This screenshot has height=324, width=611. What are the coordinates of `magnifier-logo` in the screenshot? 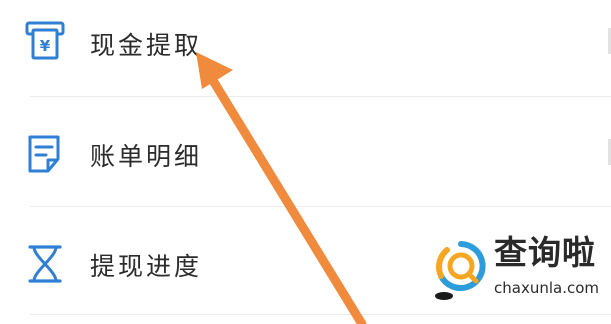 It's located at (461, 269).